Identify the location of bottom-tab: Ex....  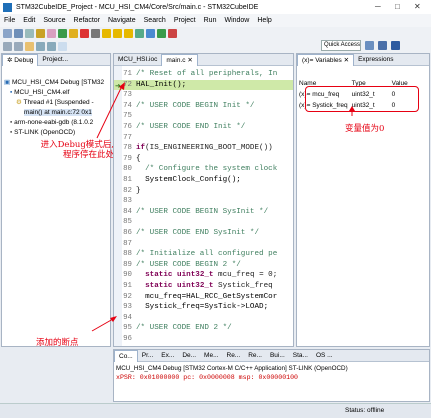
(167, 356).